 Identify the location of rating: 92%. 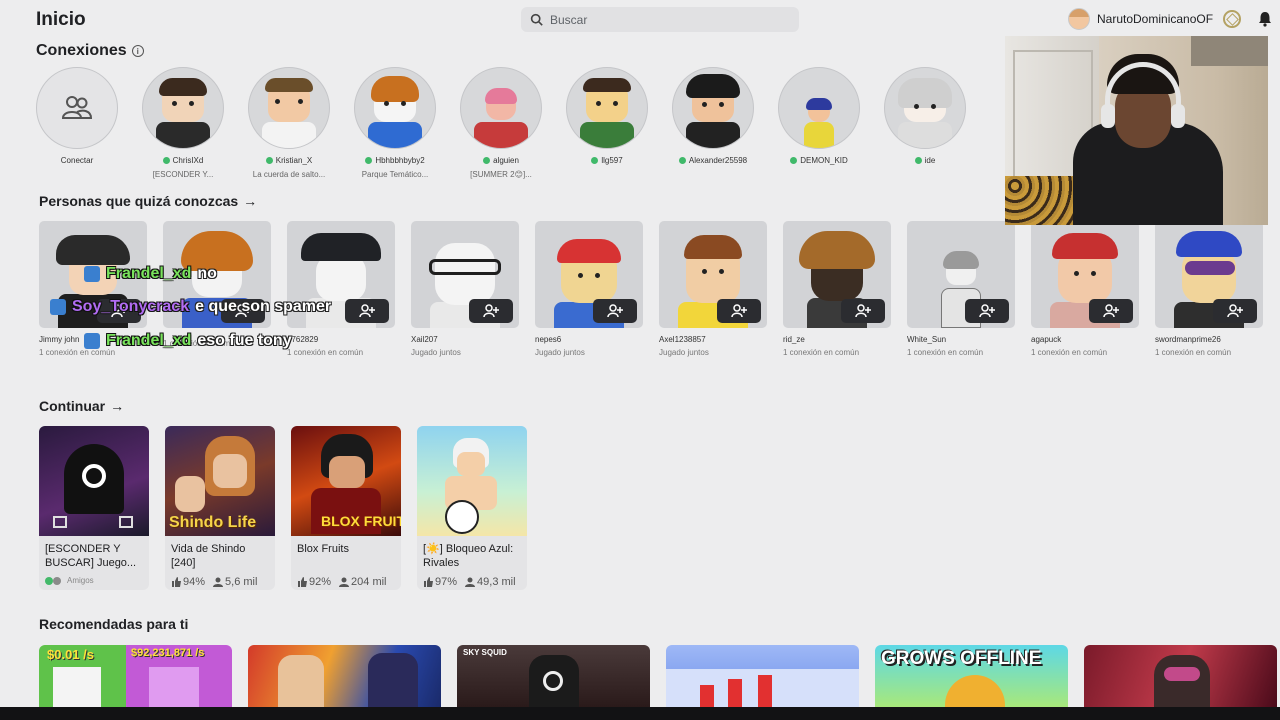
(314, 582).